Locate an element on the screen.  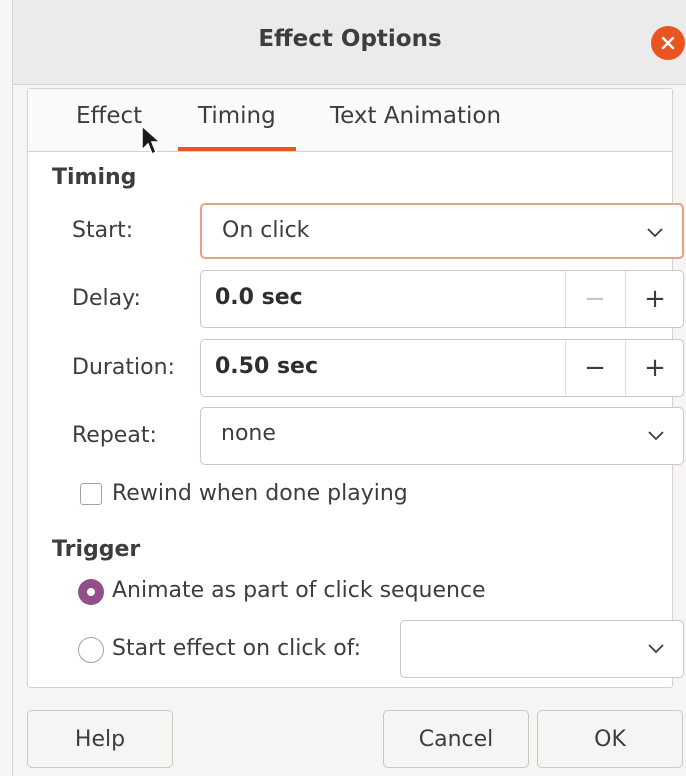
start-on-click-dropdown is located at coordinates (542, 649).